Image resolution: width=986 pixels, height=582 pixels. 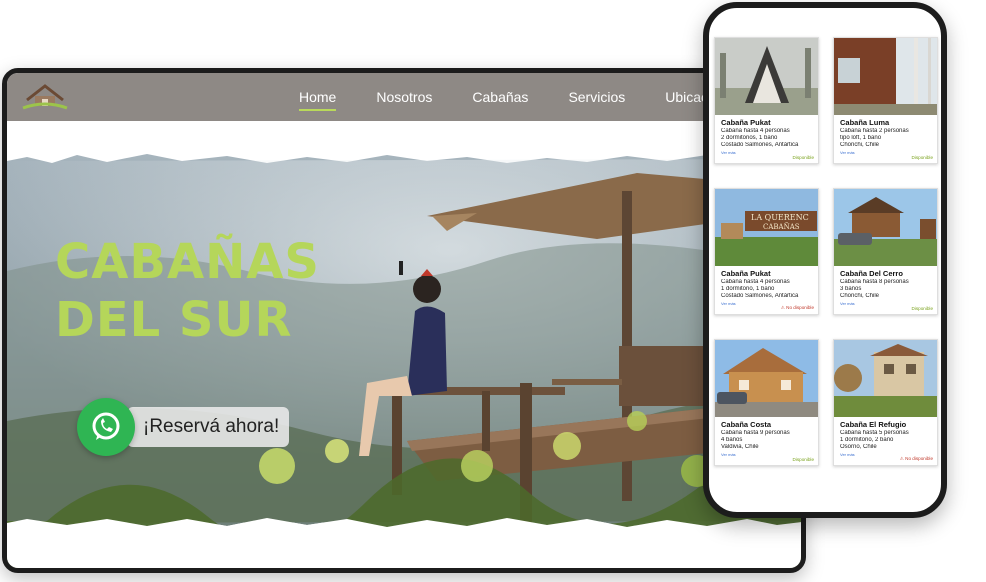 What do you see at coordinates (874, 282) in the screenshot?
I see `cabin-capacity: Cabaña hasta 8 personas` at bounding box center [874, 282].